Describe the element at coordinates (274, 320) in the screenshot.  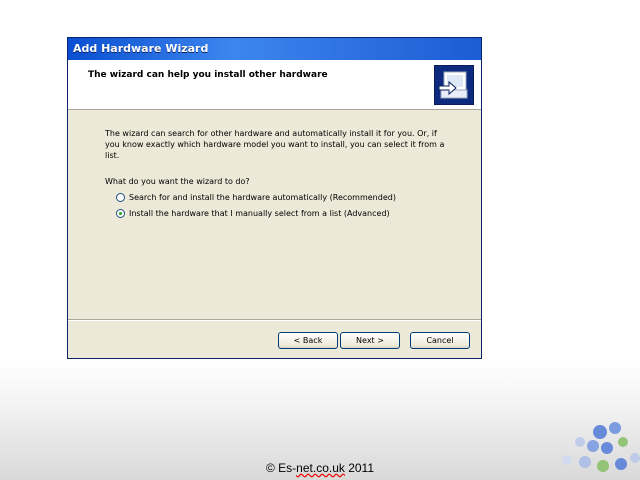
I see `button-separator` at that location.